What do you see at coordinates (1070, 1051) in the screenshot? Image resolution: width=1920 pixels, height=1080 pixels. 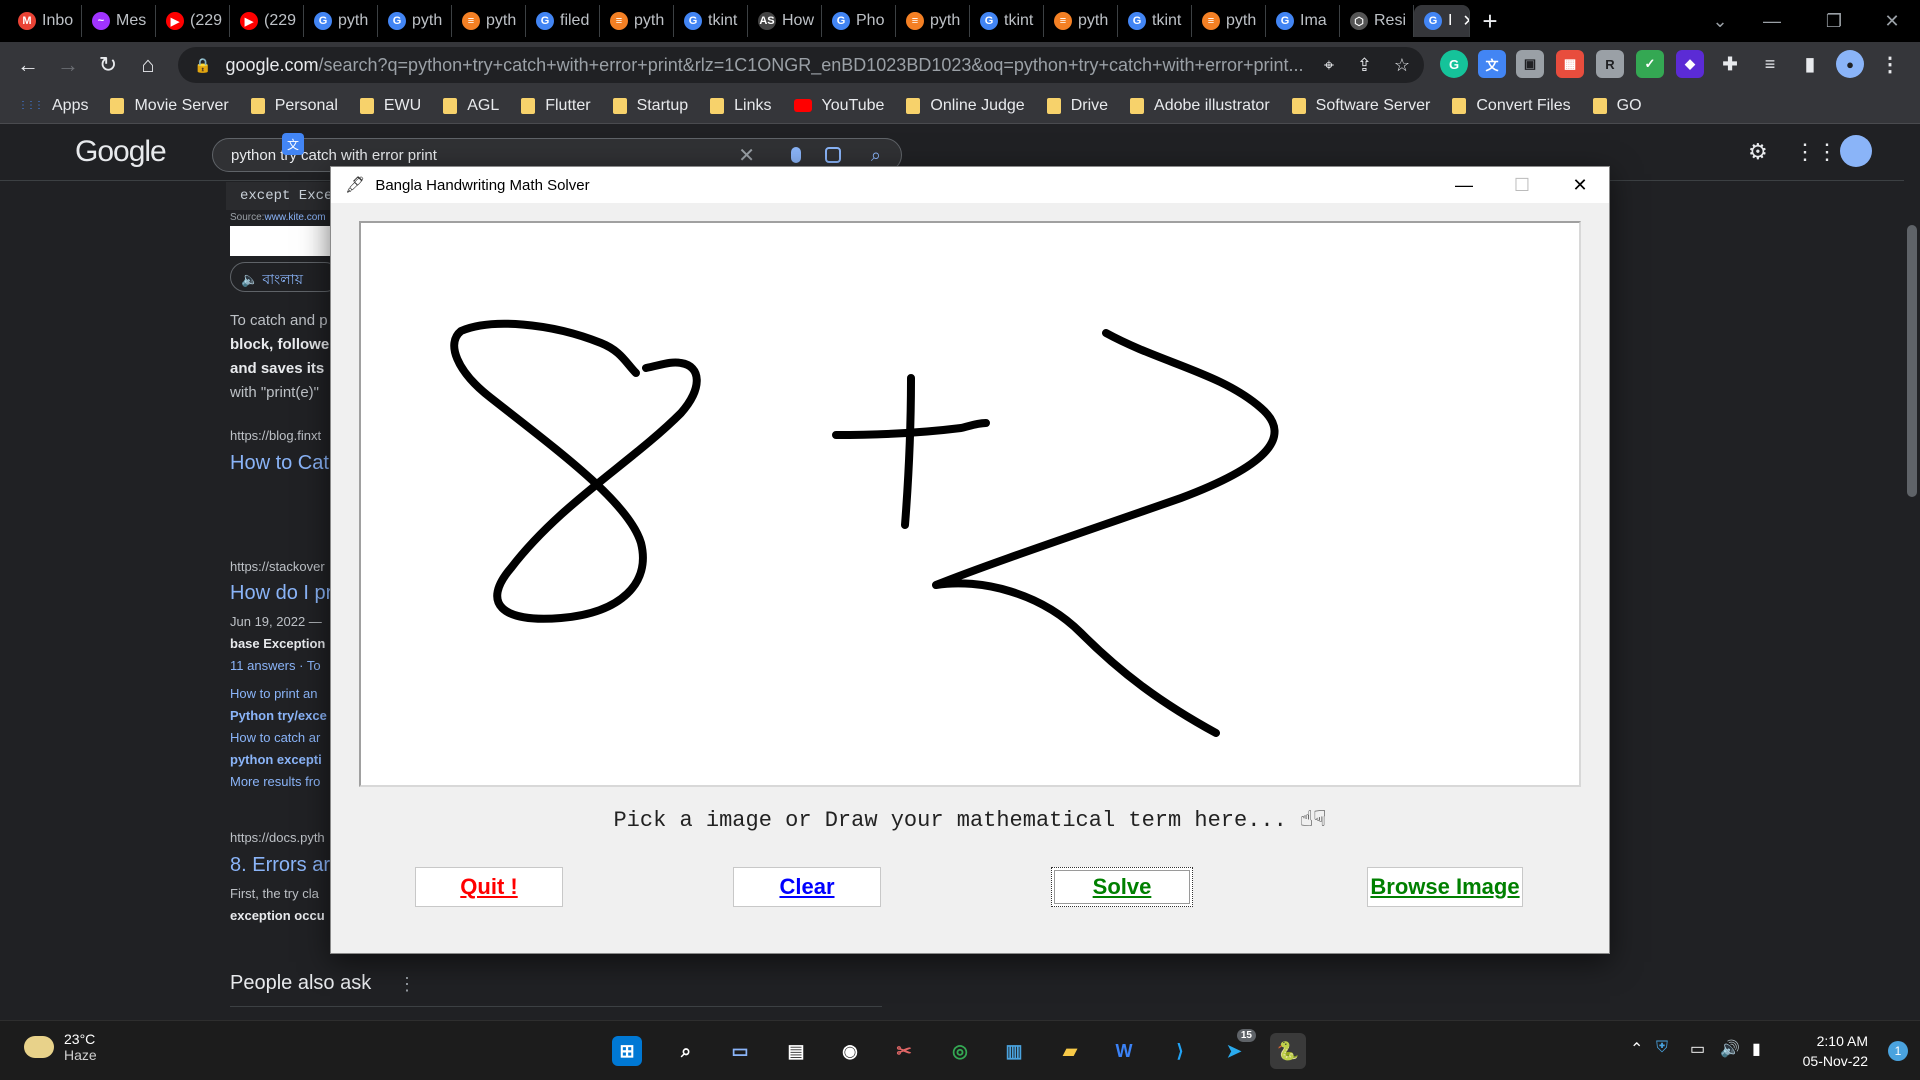 I see `file-explorer-icon: ▰` at bounding box center [1070, 1051].